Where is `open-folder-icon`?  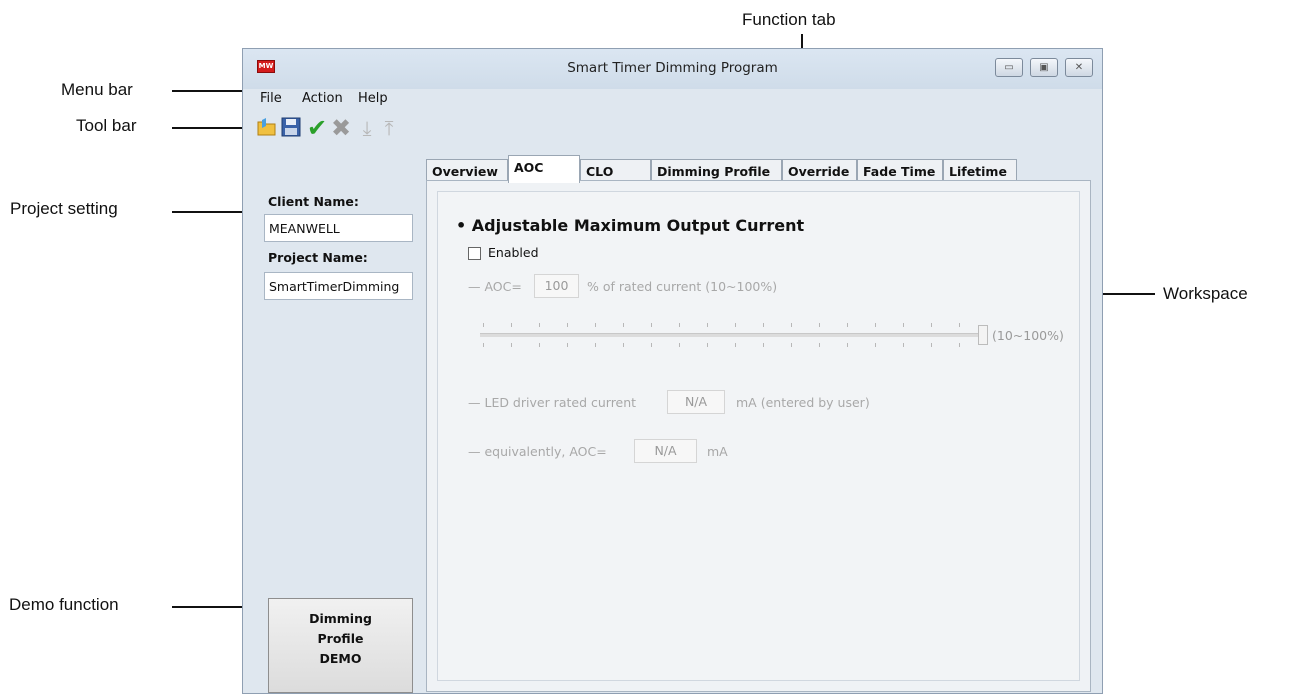 open-folder-icon is located at coordinates (267, 128).